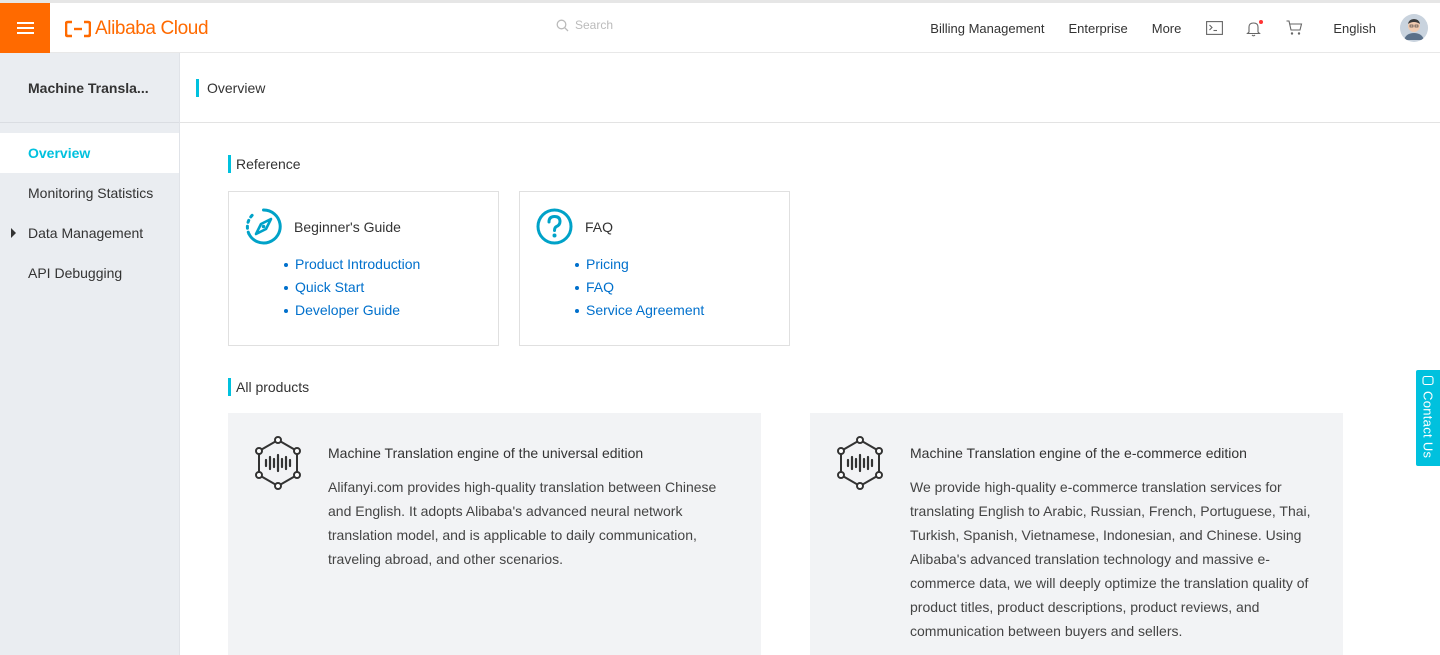 The image size is (1440, 655). I want to click on all-products-section-title: All products, so click(268, 387).